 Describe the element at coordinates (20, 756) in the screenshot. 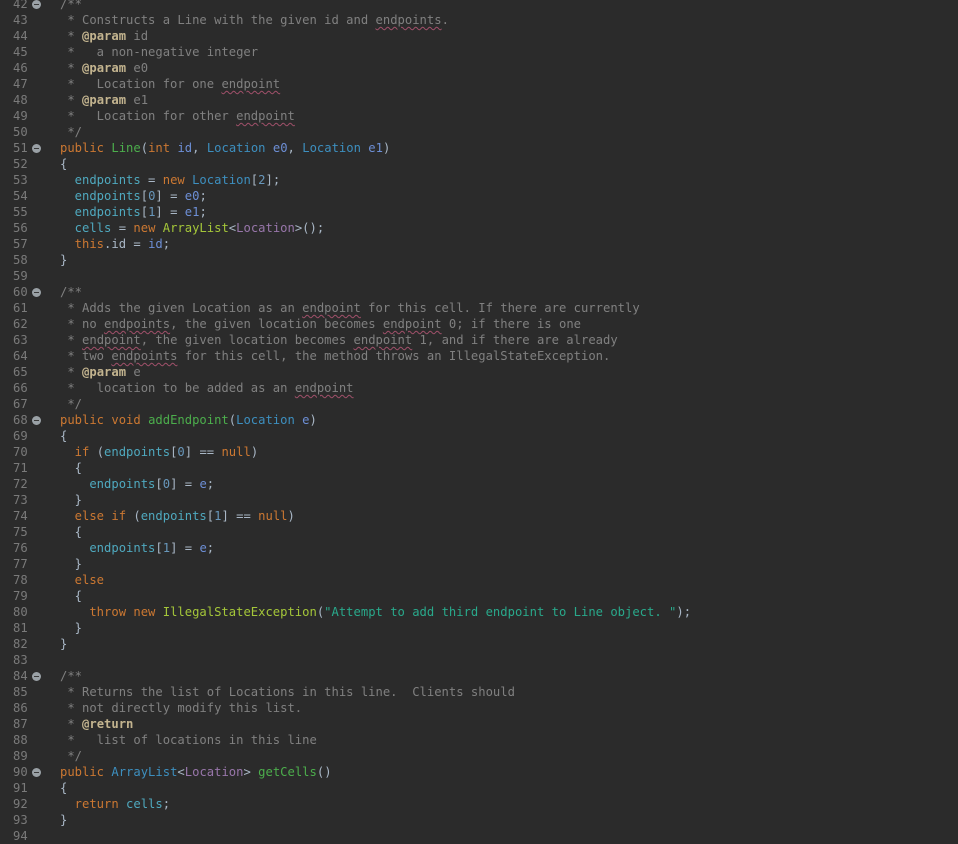

I see `line-number: 89` at that location.